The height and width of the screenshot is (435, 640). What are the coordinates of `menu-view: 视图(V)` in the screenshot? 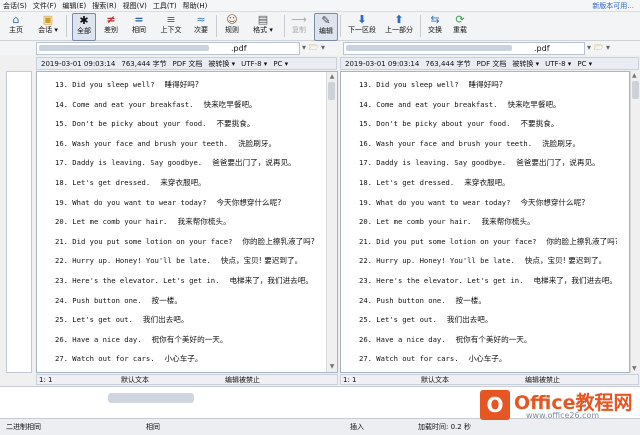 It's located at (135, 6).